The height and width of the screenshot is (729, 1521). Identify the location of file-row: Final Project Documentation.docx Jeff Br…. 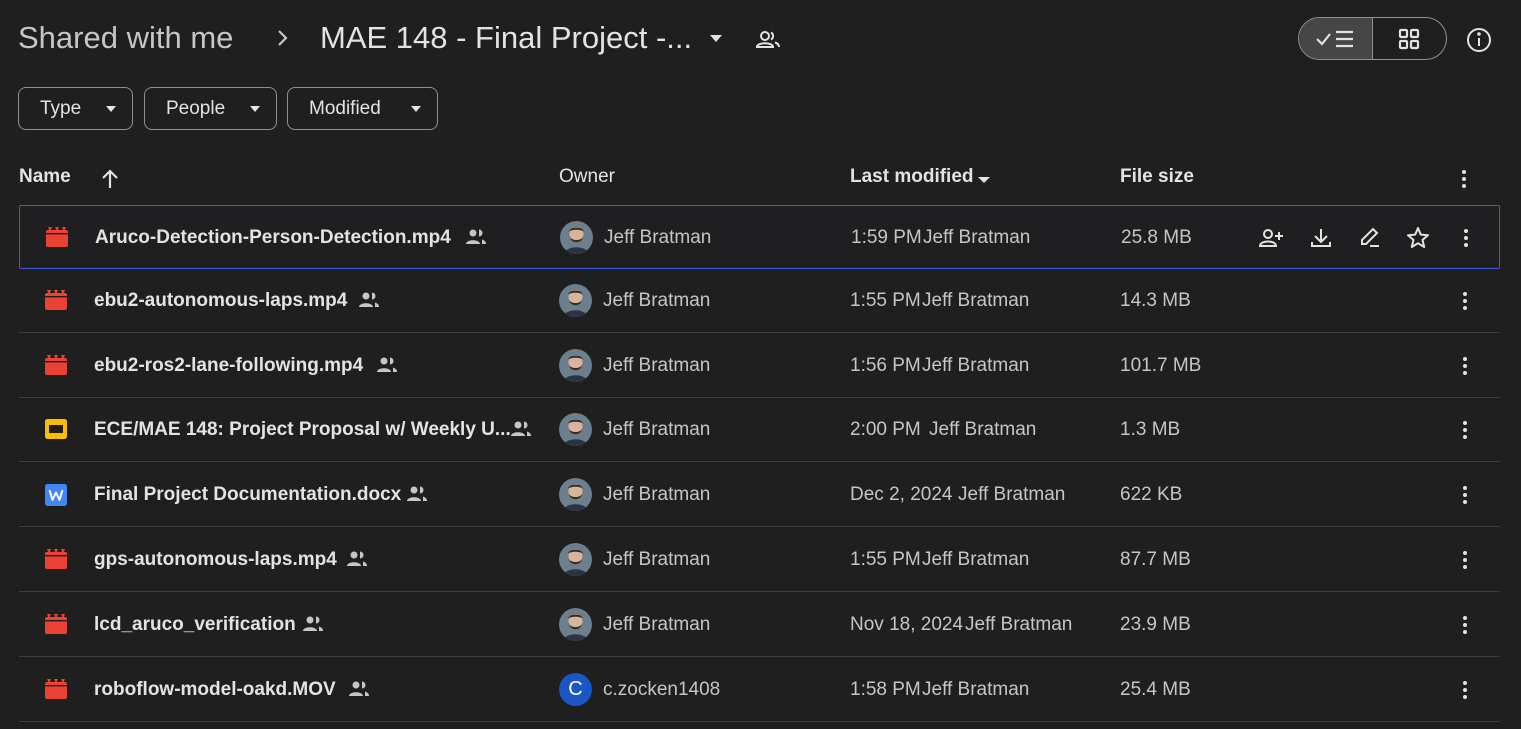
(759, 495).